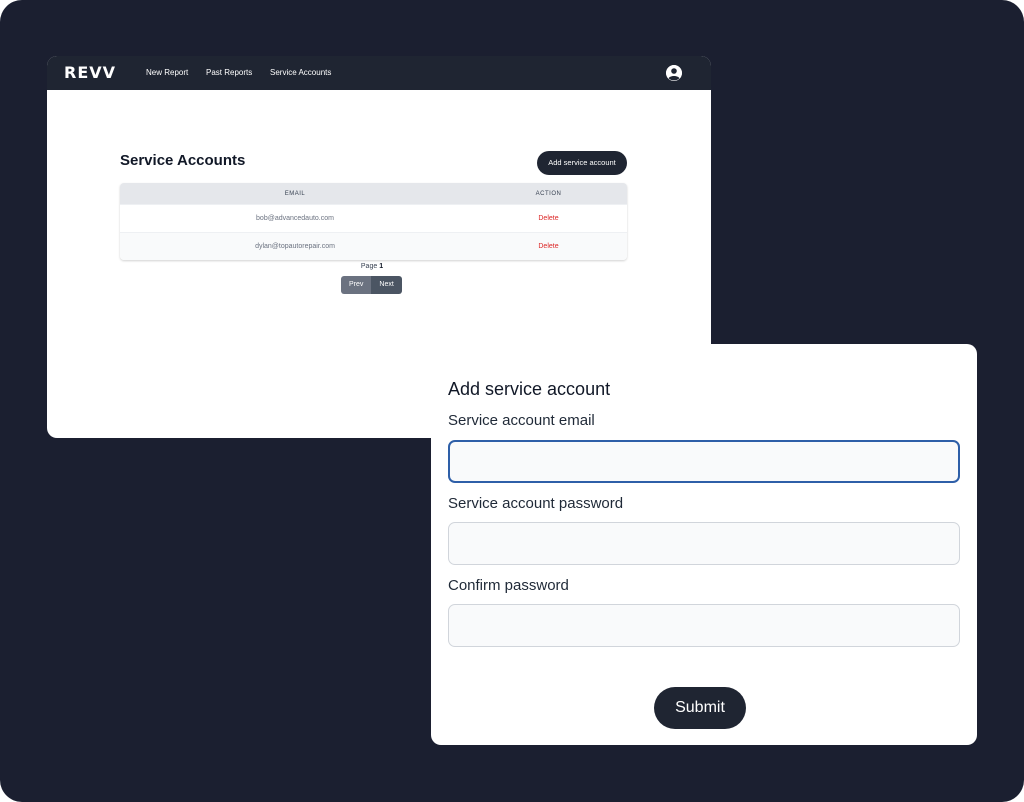  I want to click on column-header-action: ACTION, so click(548, 193).